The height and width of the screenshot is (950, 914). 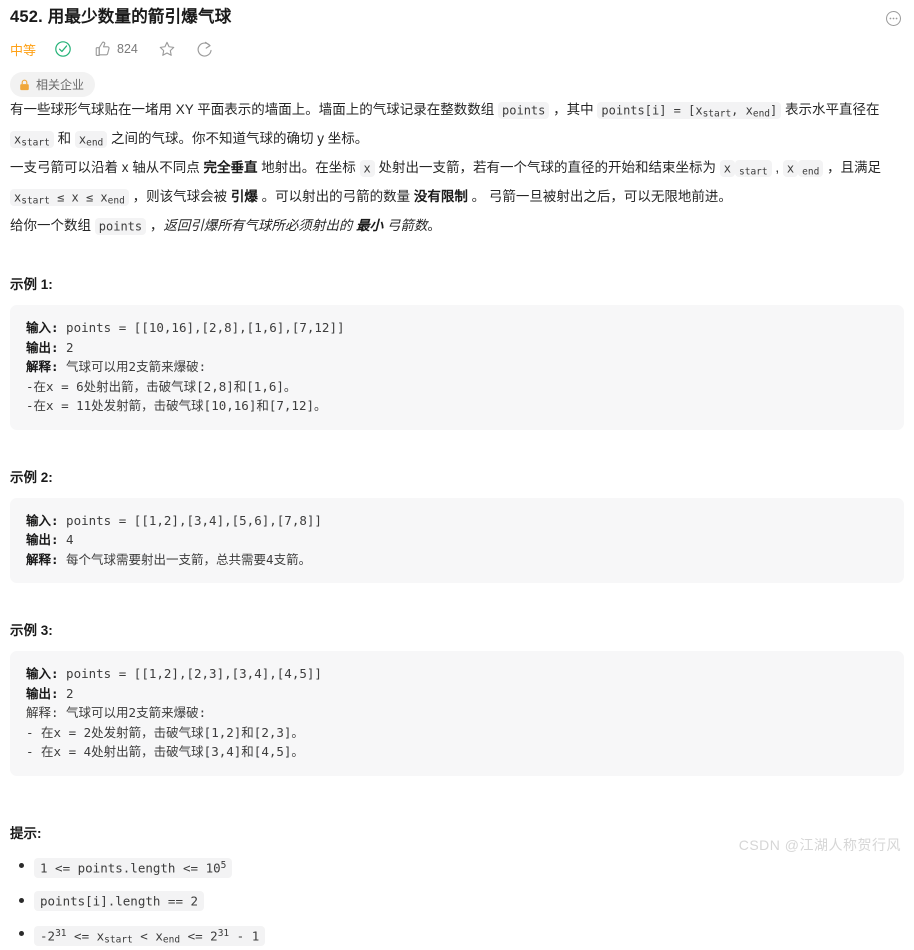 I want to click on hint-3-p2: <= x, so click(x=85, y=936).